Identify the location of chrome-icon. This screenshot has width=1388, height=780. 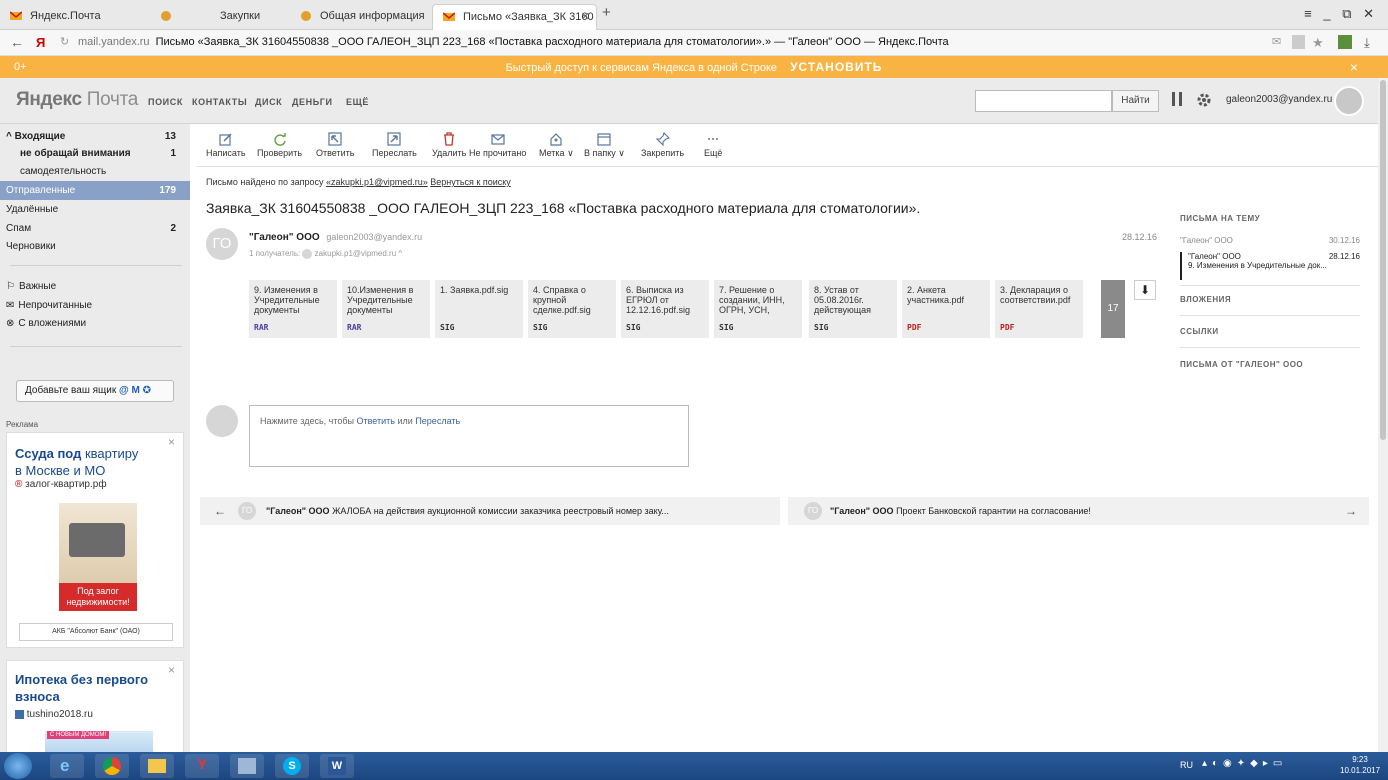
(112, 766).